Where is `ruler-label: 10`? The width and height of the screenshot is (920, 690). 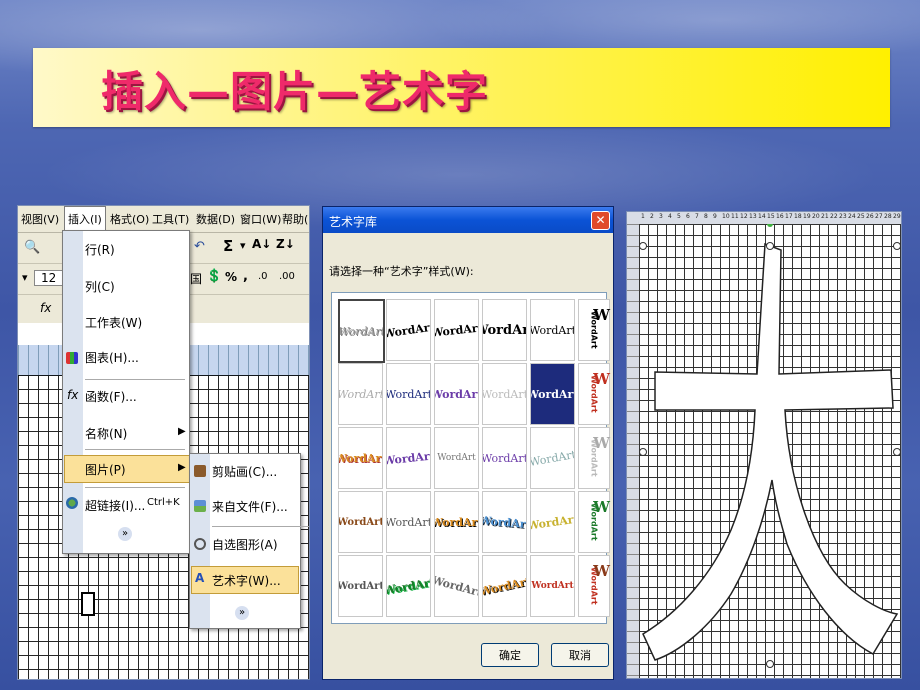
ruler-label: 10 is located at coordinates (726, 216).